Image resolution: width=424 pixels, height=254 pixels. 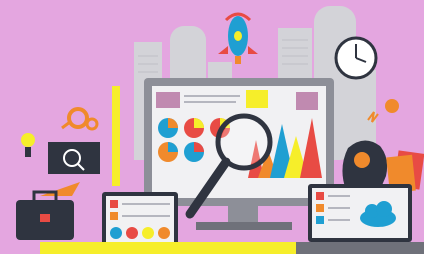 I want to click on photo-tablet, so click(x=74, y=158).